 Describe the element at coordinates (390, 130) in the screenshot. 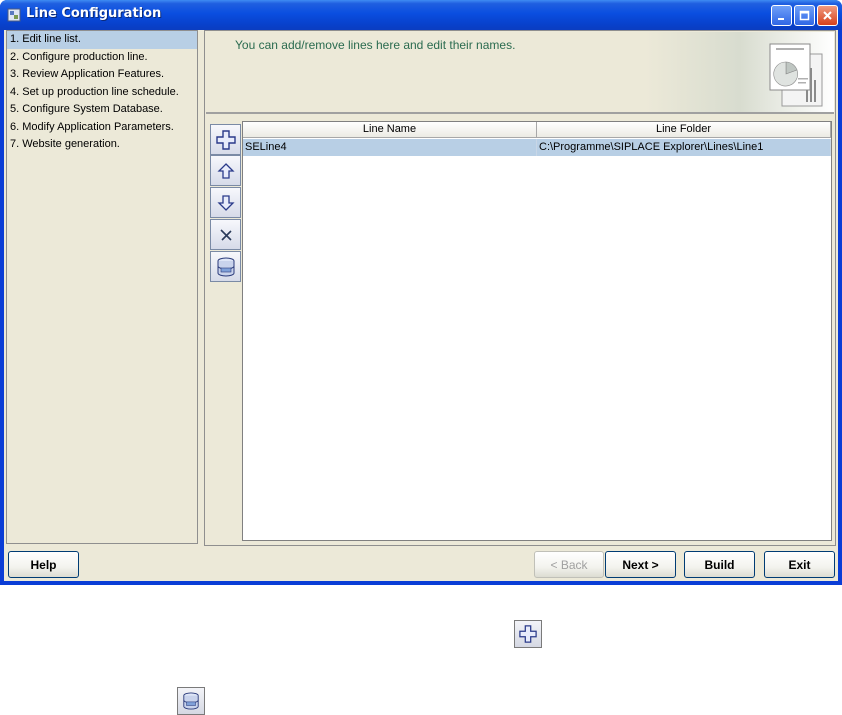

I see `column-header-line-name: Line Name` at that location.